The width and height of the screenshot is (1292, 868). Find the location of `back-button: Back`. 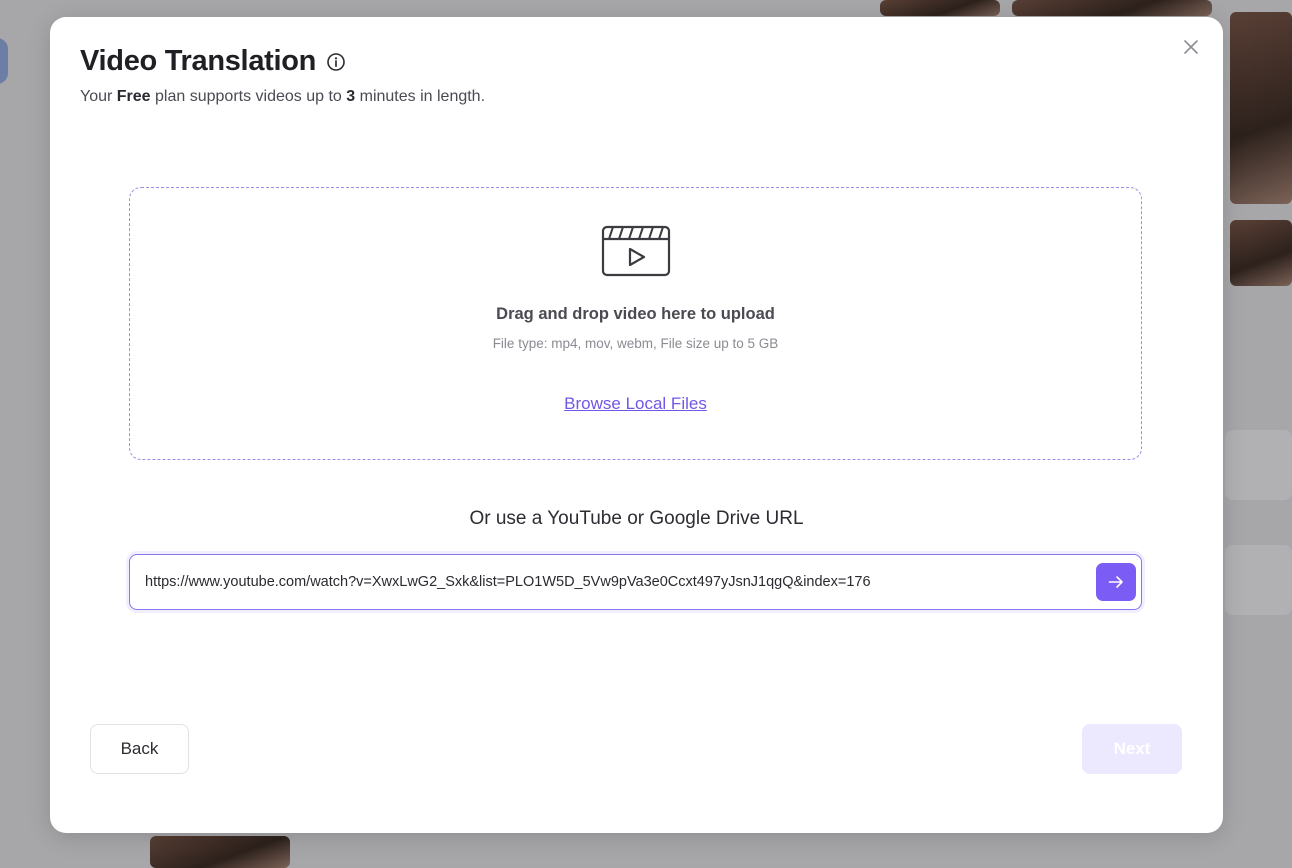

back-button: Back is located at coordinates (139, 749).